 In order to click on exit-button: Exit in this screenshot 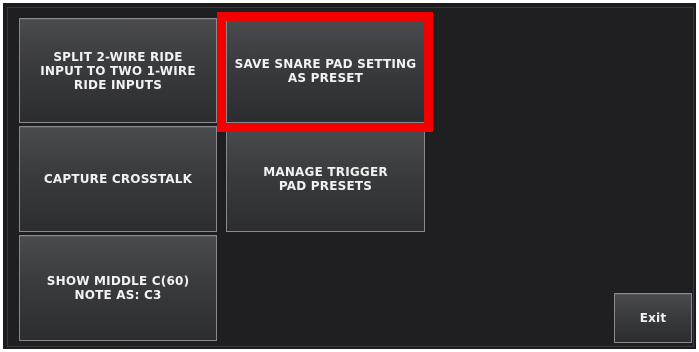, I will do `click(653, 318)`.